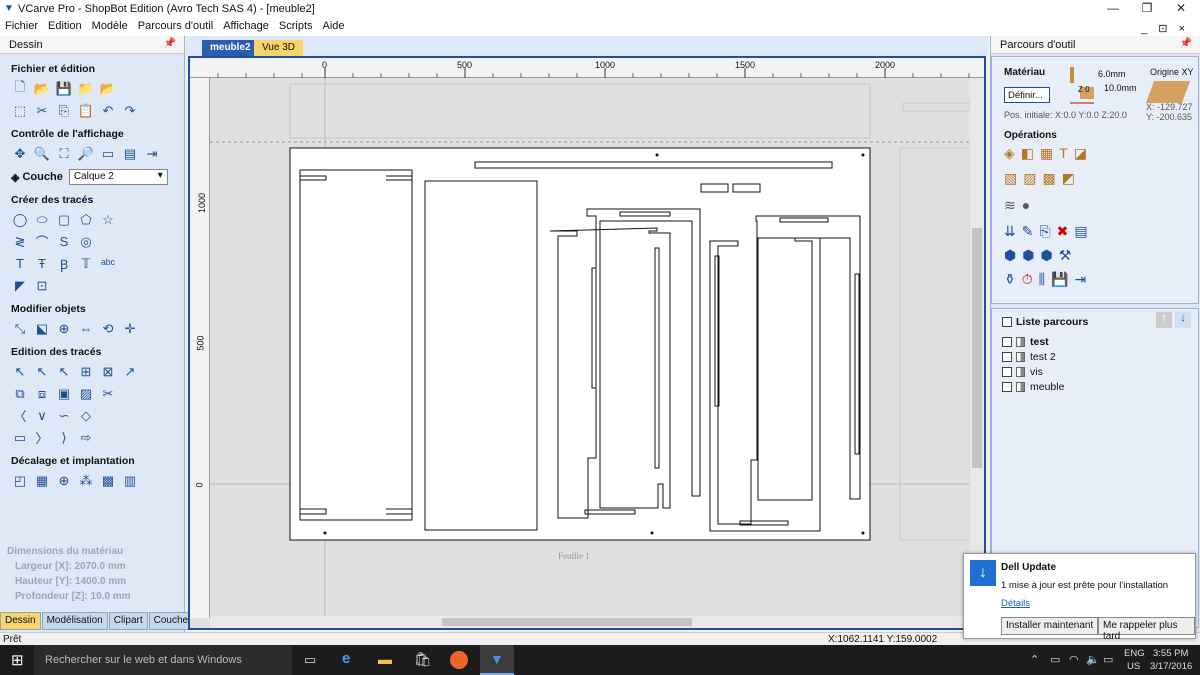 Image resolution: width=1200 pixels, height=675 pixels. I want to click on mdi-window-controls: _ ⊡ ×, so click(1165, 28).